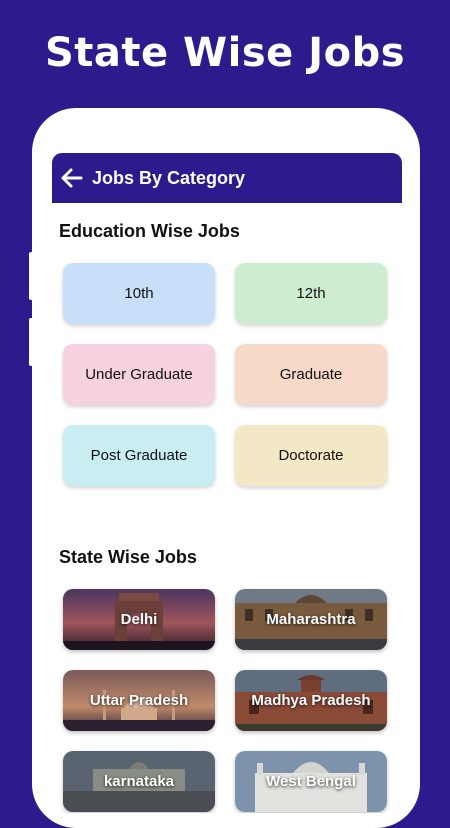 The height and width of the screenshot is (828, 450). I want to click on category-tile-graduate: Graduate, so click(311, 374).